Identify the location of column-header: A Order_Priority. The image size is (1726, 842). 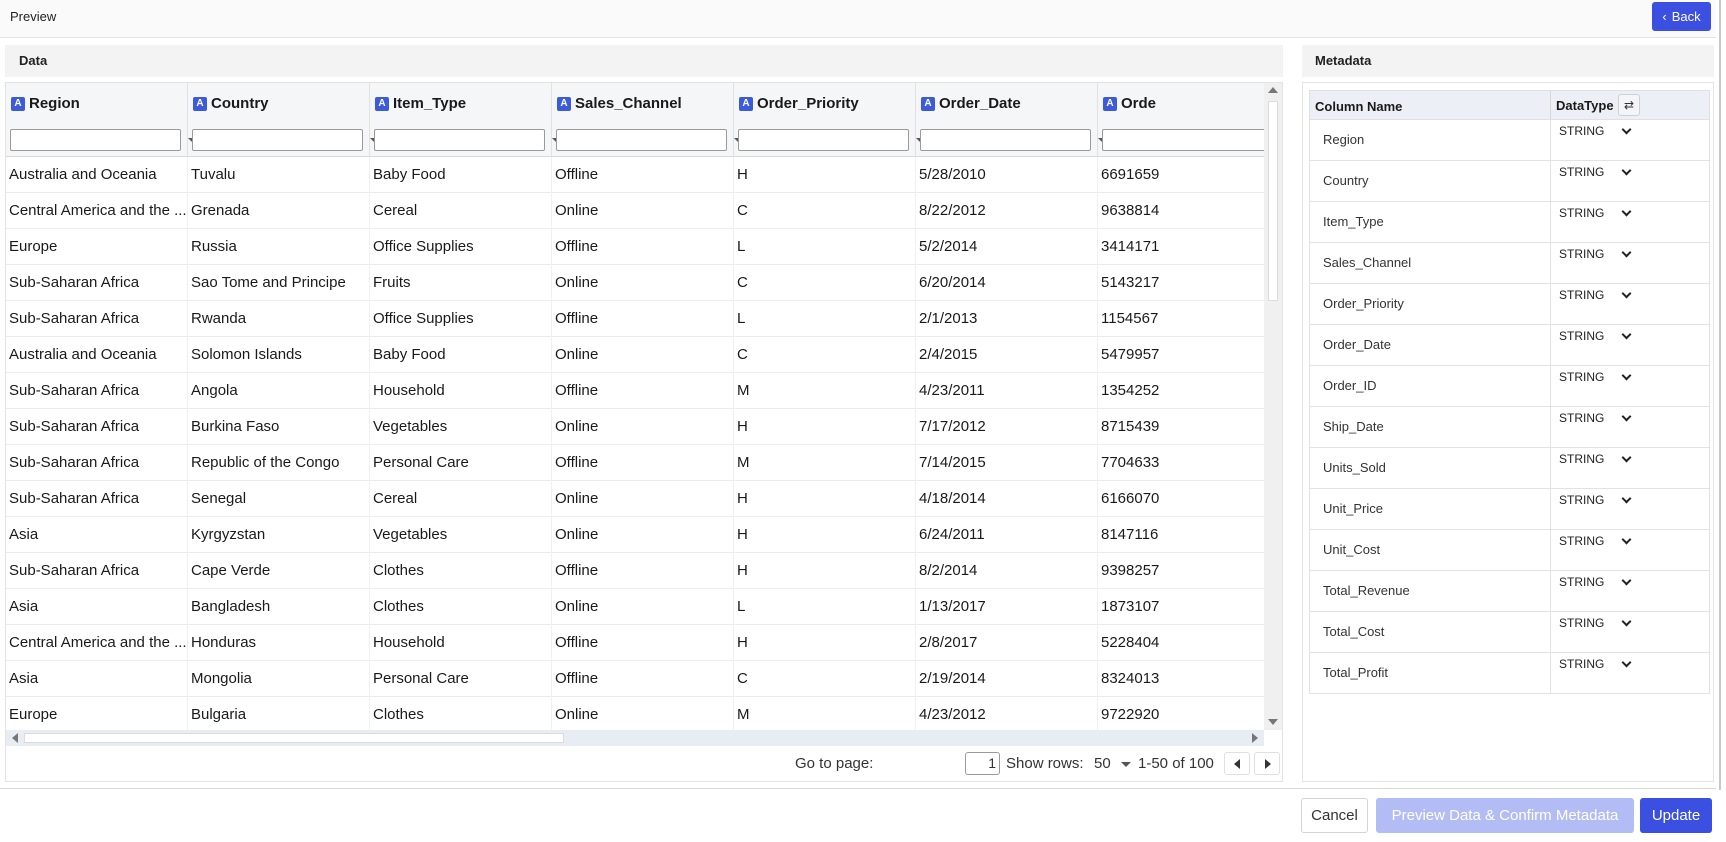
(830, 120).